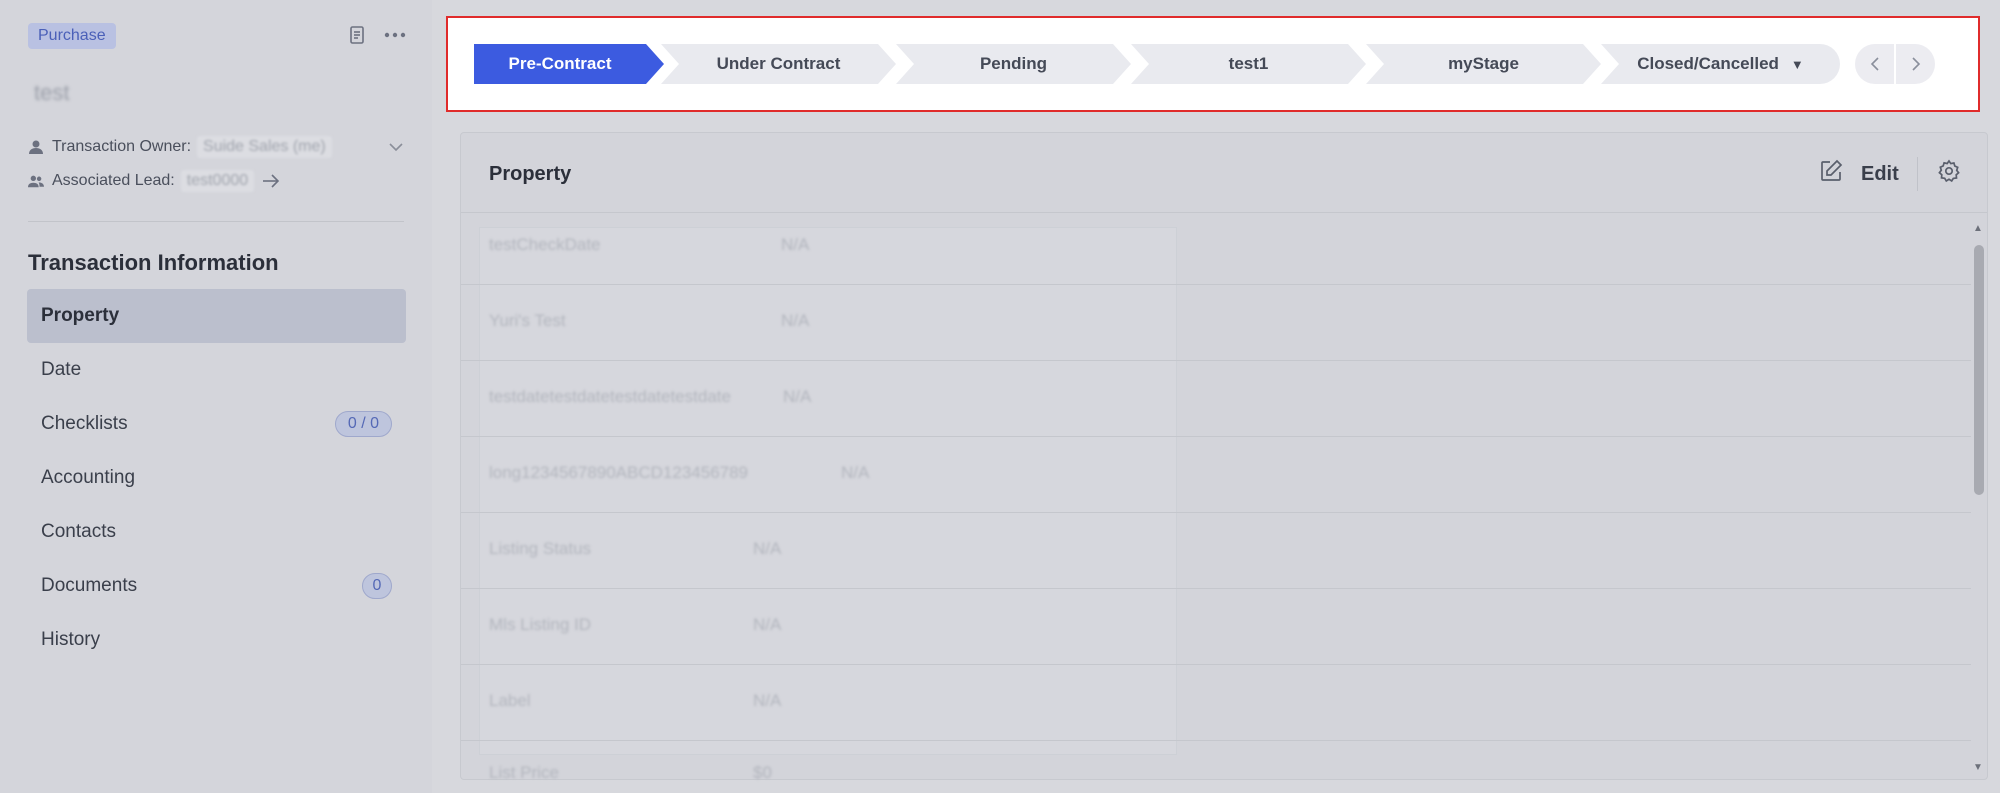 The height and width of the screenshot is (793, 2000). What do you see at coordinates (71, 639) in the screenshot?
I see `sidebar-item-label: History` at bounding box center [71, 639].